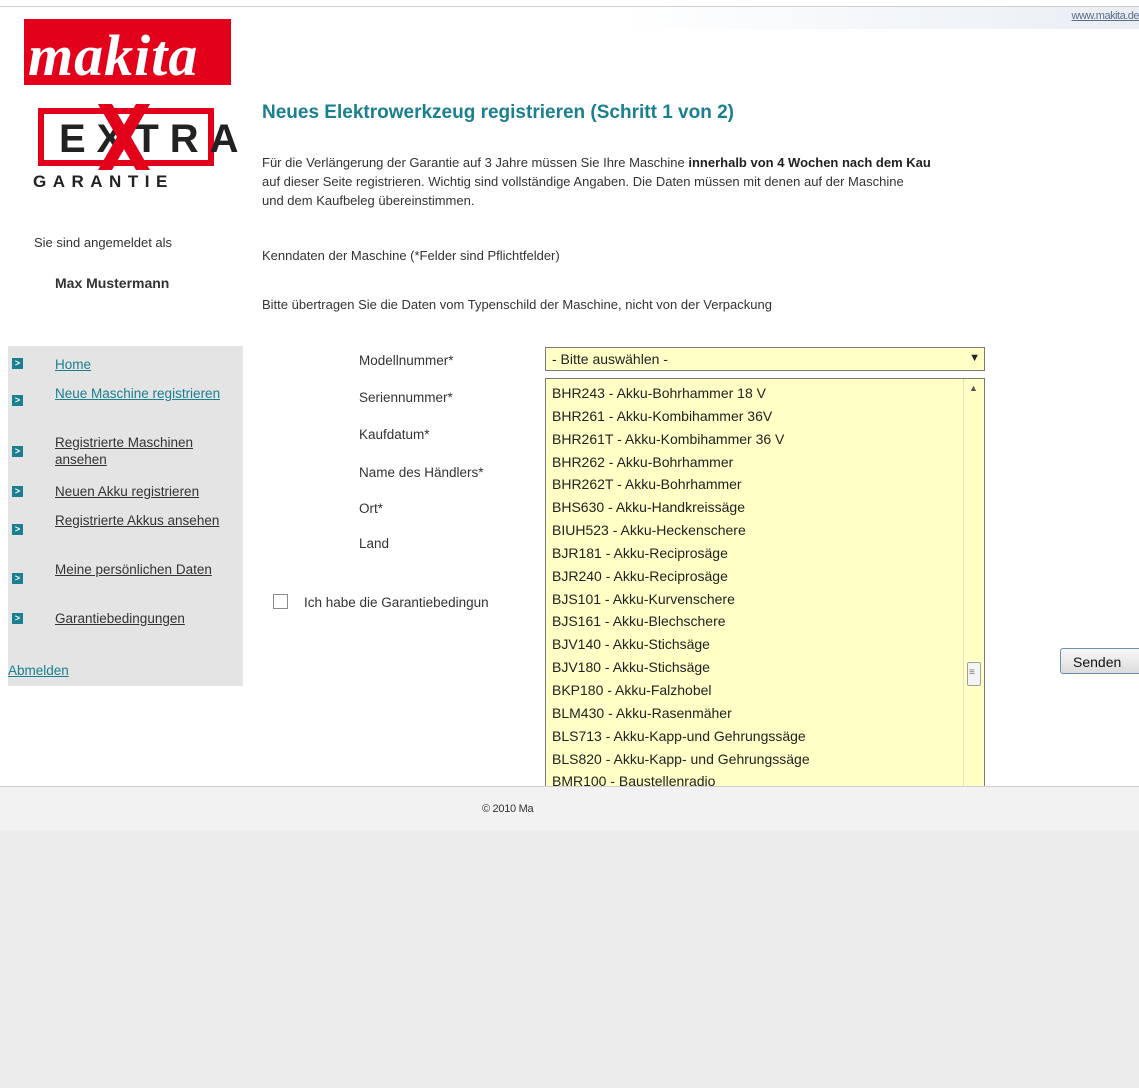  What do you see at coordinates (752, 690) in the screenshot?
I see `model-option: BKP180 - Akku-Falzhobel` at bounding box center [752, 690].